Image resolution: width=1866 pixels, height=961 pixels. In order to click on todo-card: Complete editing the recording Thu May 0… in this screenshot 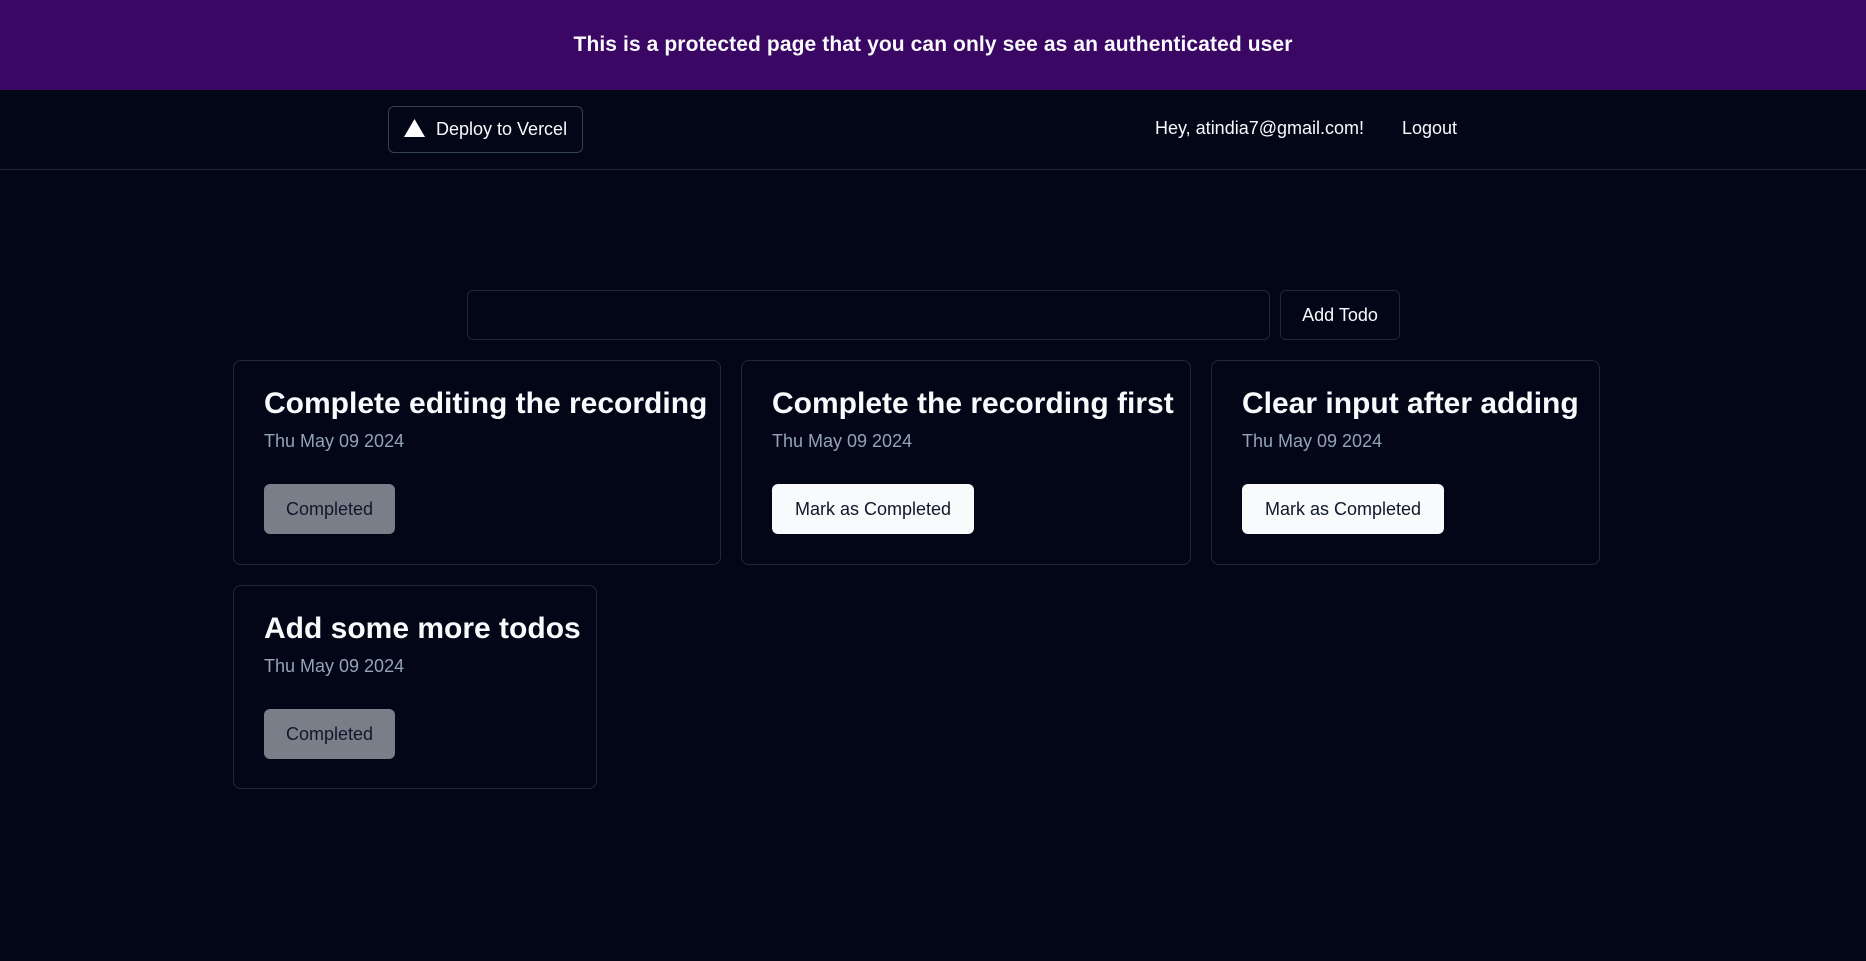, I will do `click(477, 462)`.